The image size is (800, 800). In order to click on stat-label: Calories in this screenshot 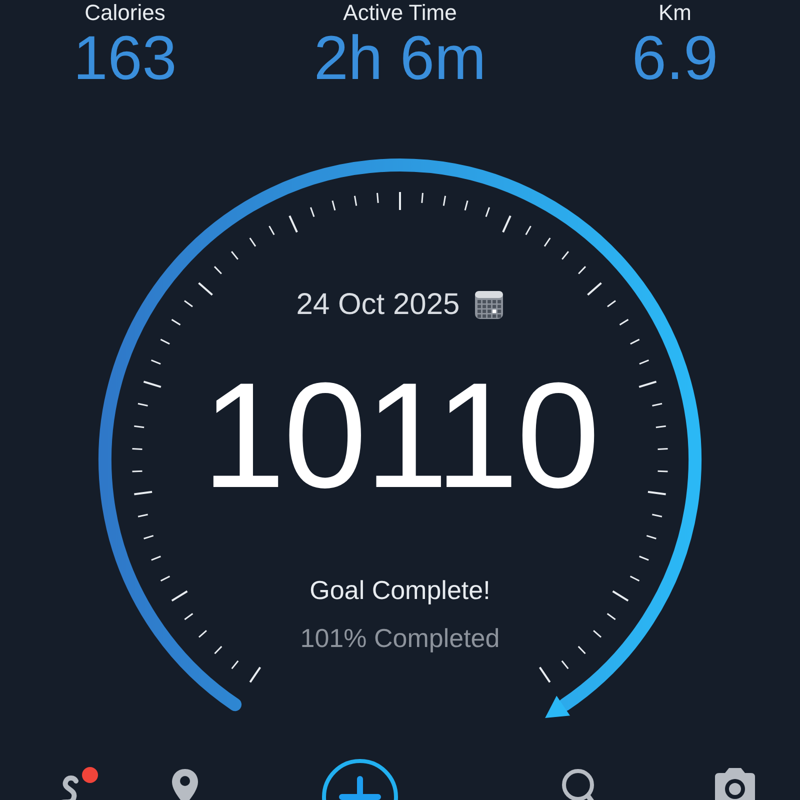, I will do `click(125, 13)`.